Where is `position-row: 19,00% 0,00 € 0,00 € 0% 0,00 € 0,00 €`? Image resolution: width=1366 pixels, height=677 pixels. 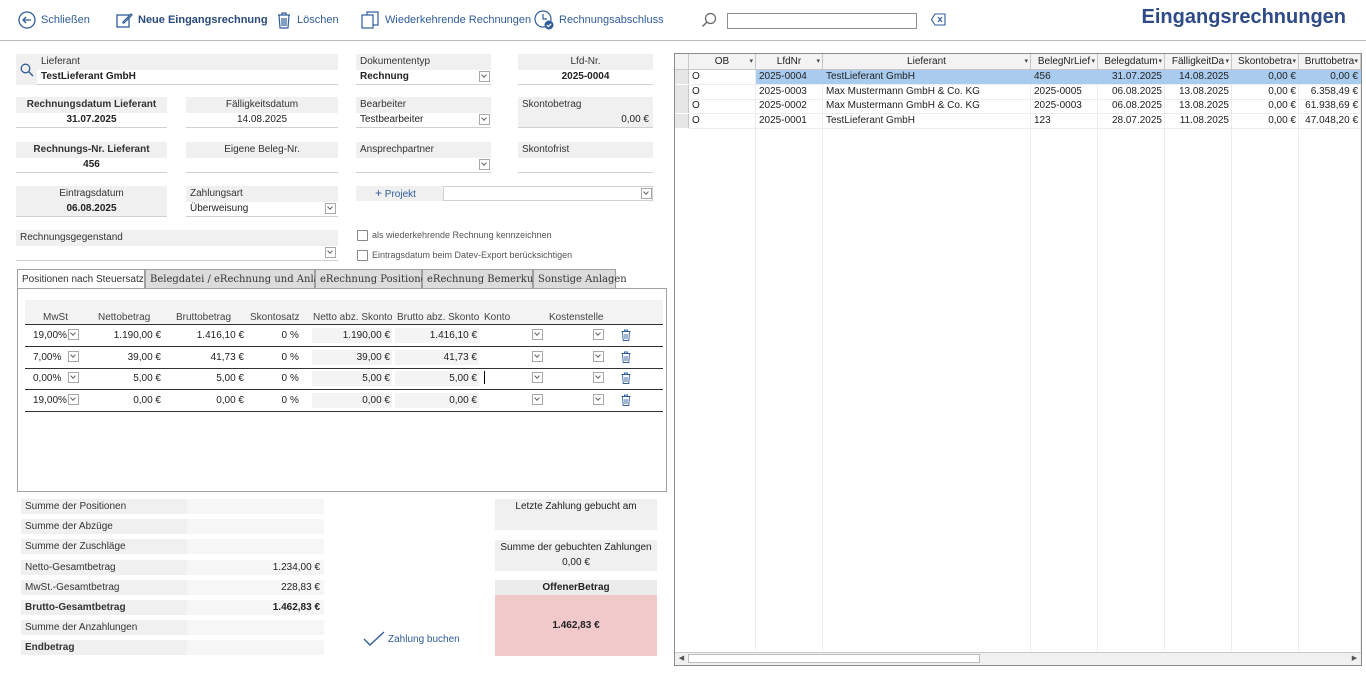 position-row: 19,00% 0,00 € 0,00 € 0% 0,00 € 0,00 € is located at coordinates (344, 401).